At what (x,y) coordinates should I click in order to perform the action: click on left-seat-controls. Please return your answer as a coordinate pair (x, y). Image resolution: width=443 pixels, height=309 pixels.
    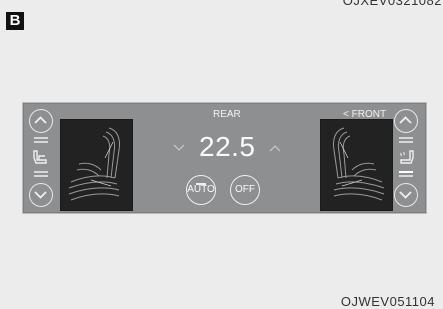
    Looking at the image, I should click on (42, 158).